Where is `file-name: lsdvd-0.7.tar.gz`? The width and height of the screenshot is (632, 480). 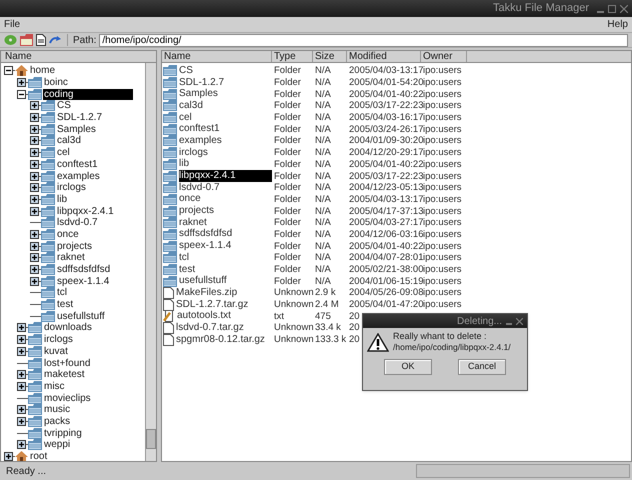 file-name: lsdvd-0.7.tar.gz is located at coordinates (224, 328).